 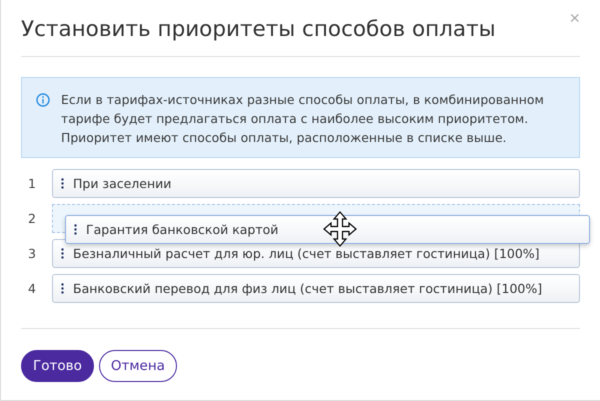 What do you see at coordinates (32, 218) in the screenshot?
I see `row-number: 2` at bounding box center [32, 218].